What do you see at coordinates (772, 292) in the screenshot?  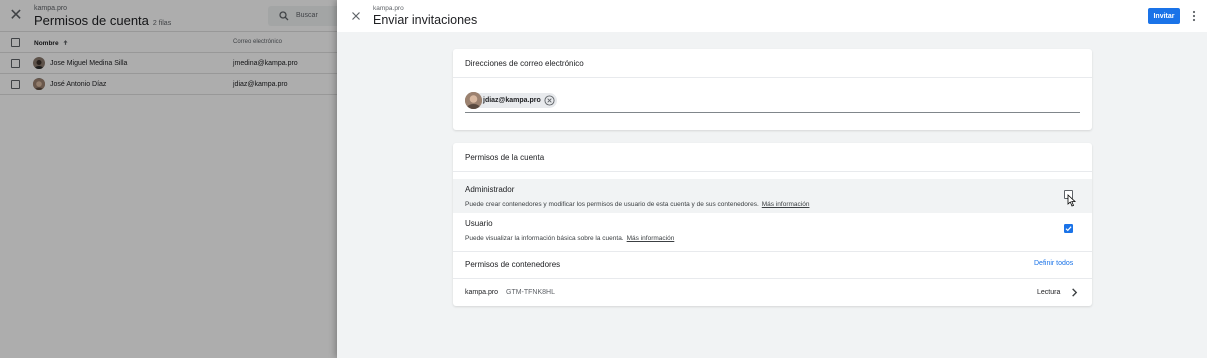 I see `container-row: kampa.pro GTM-TFNK8HL Lectura` at bounding box center [772, 292].